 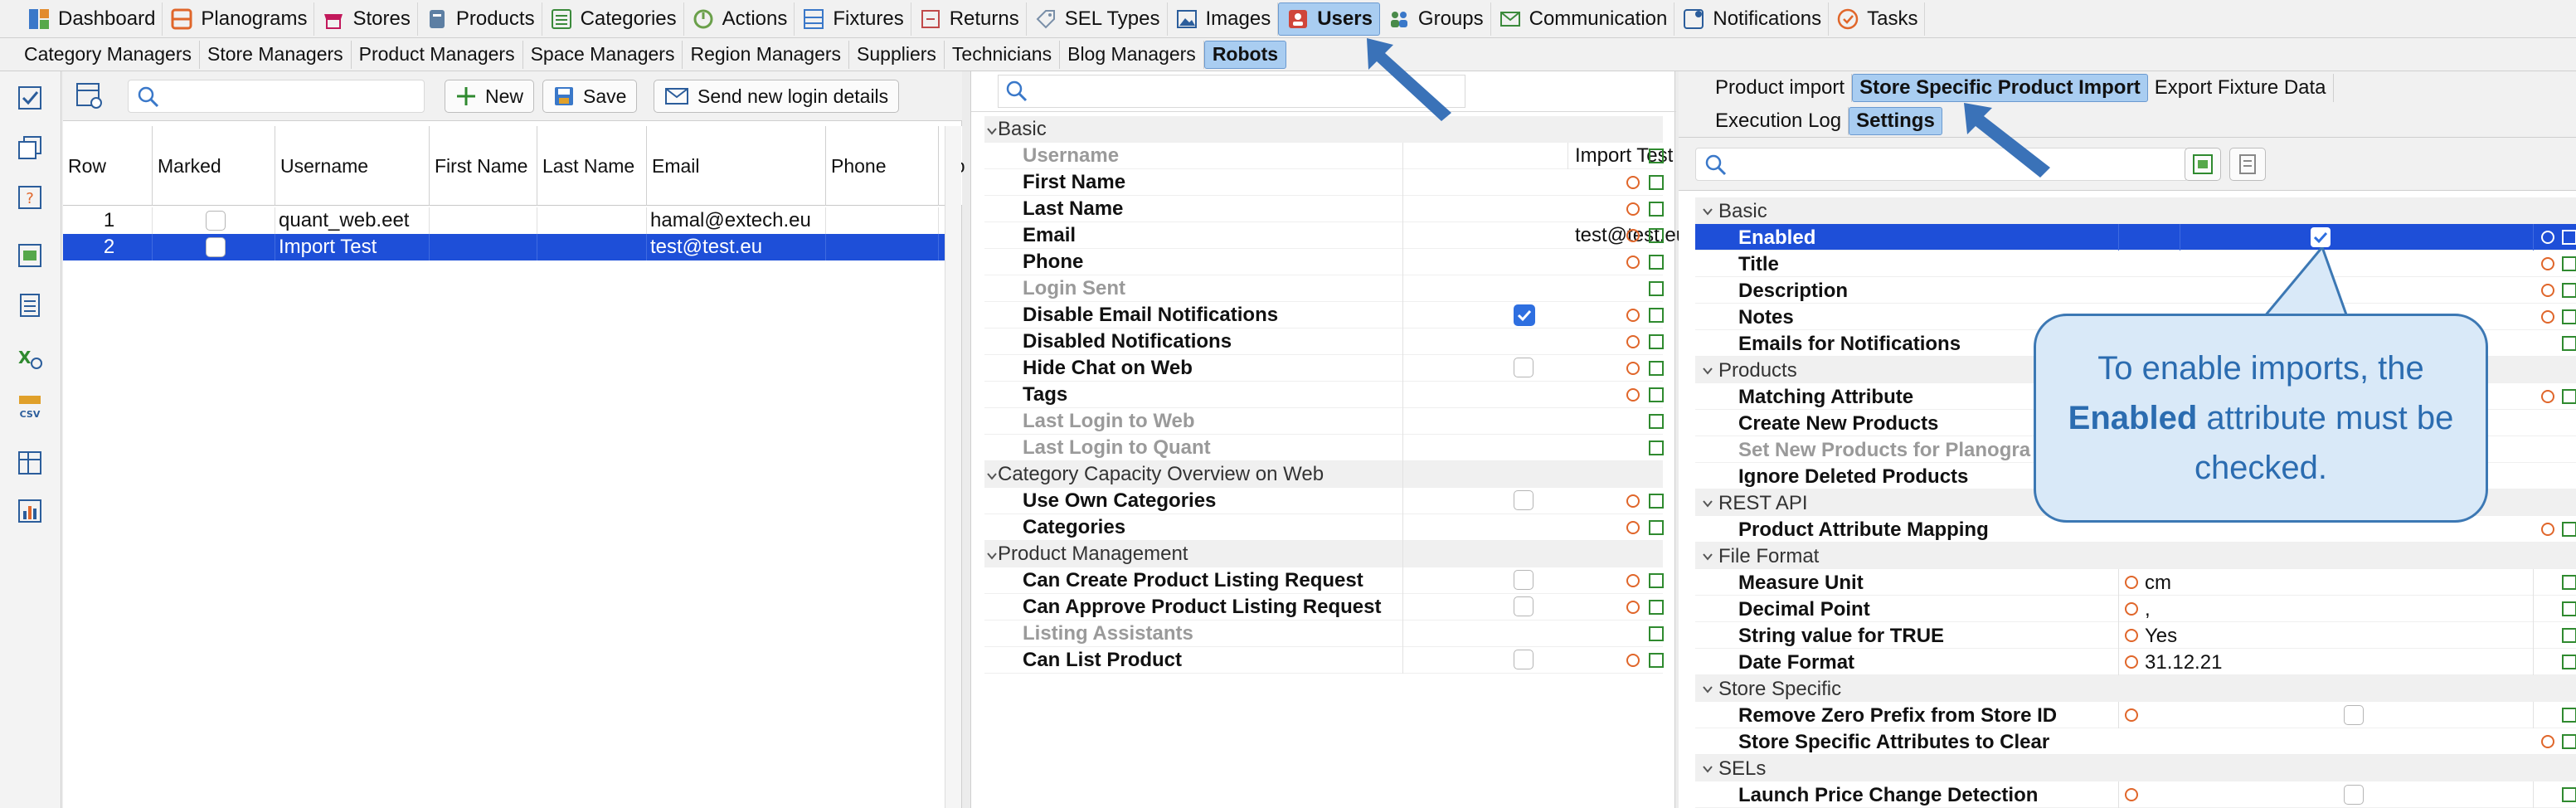 I want to click on tab-export-fixture-data: Export Fixture Data, so click(x=2241, y=88).